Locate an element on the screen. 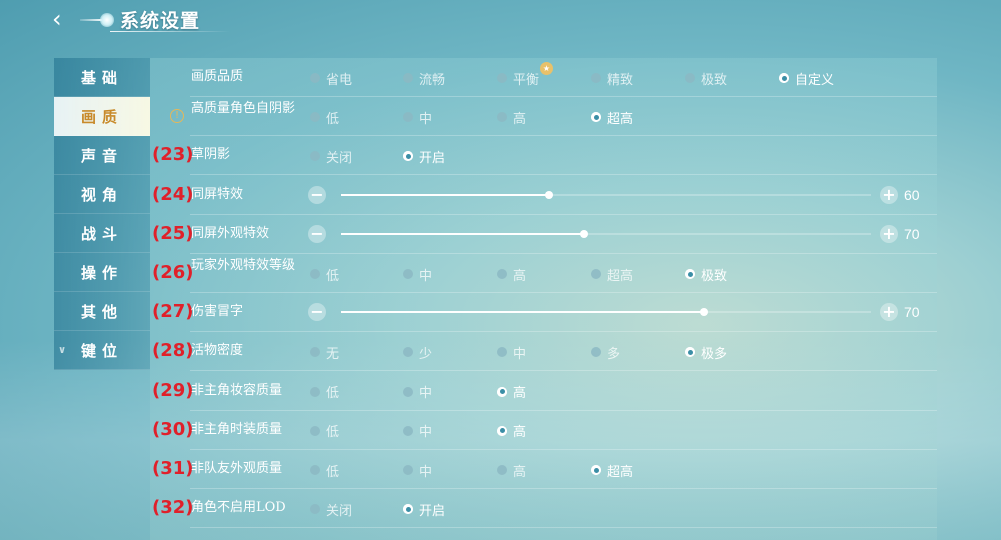 Image resolution: width=1001 pixels, height=540 pixels. setting-row: (32) 角色不启用LOD 关闭 开启 is located at coordinates (543, 509).